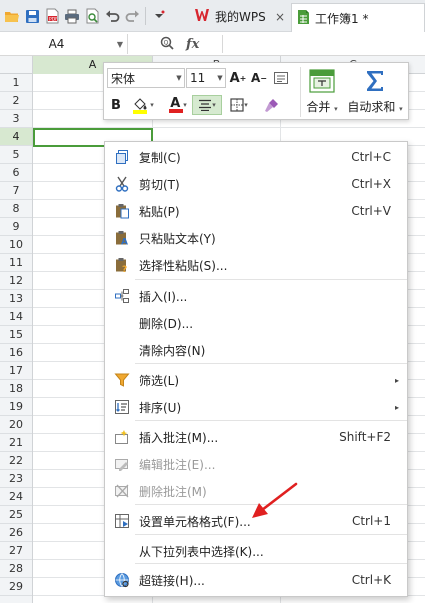 The width and height of the screenshot is (425, 603). I want to click on row-header: 18, so click(16, 389).